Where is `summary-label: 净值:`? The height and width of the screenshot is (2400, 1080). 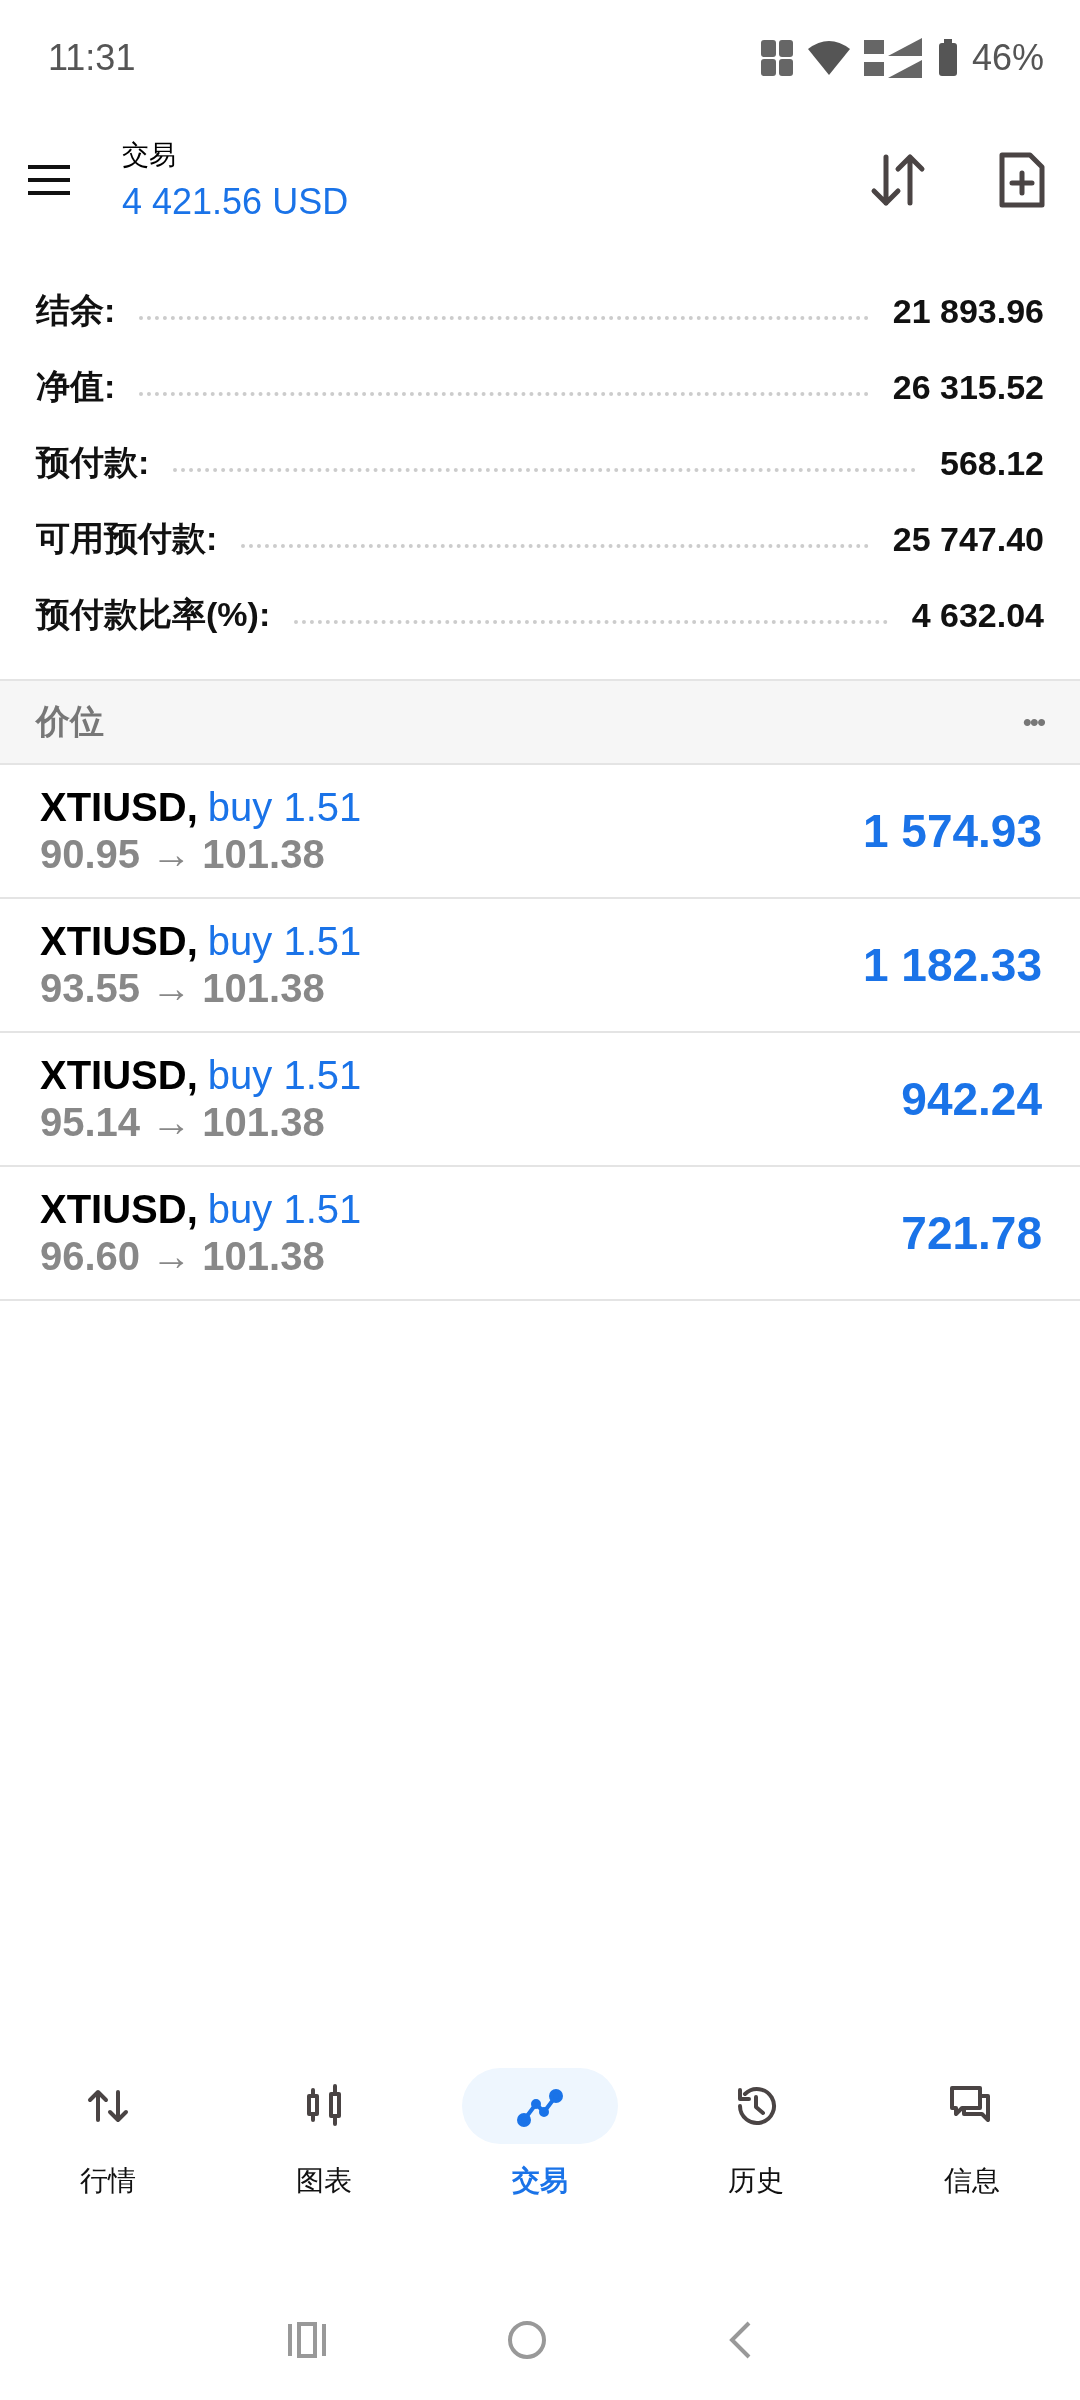 summary-label: 净值: is located at coordinates (76, 386).